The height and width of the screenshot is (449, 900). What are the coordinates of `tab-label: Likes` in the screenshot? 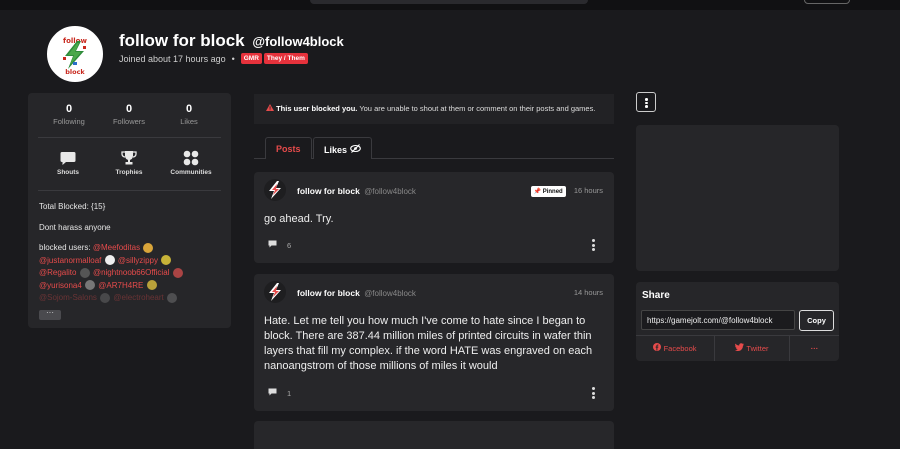 It's located at (336, 150).